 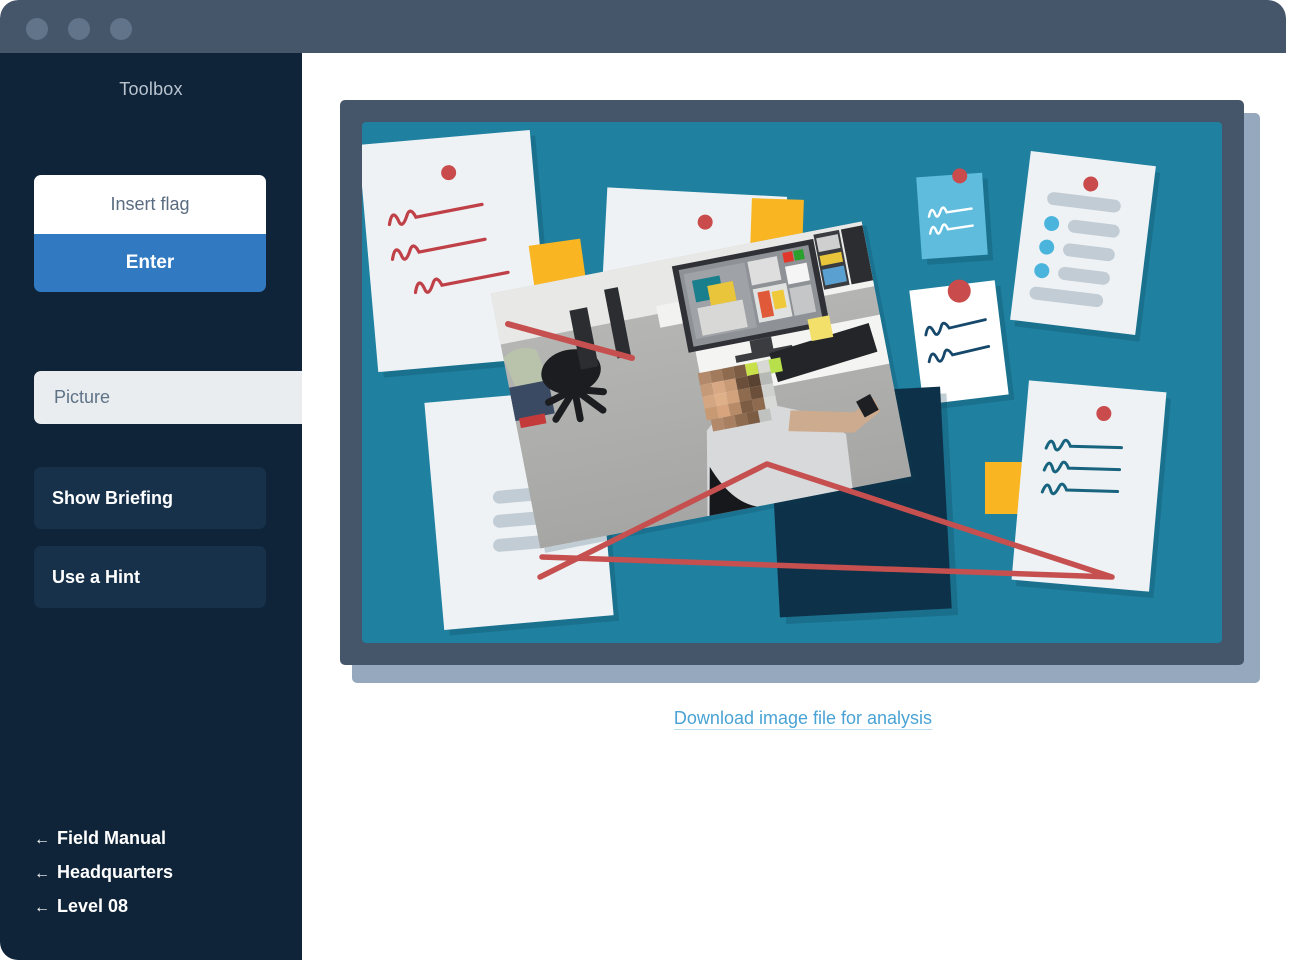 I want to click on close-window-icon, so click(x=37, y=29).